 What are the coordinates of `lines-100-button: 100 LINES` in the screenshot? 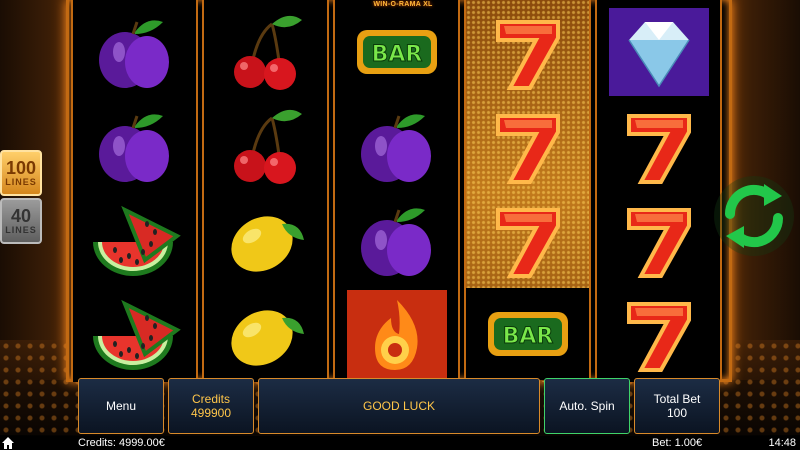 It's located at (21, 173).